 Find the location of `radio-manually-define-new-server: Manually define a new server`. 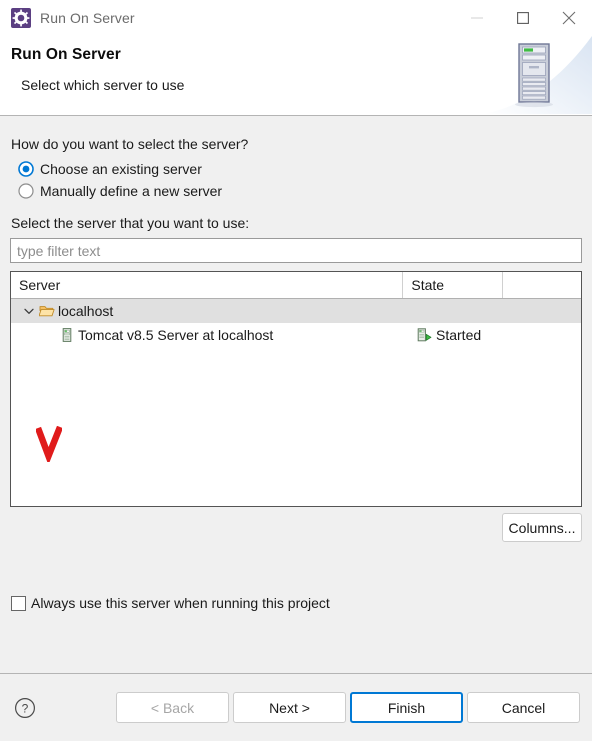

radio-manually-define-new-server: Manually define a new server is located at coordinates (296, 191).